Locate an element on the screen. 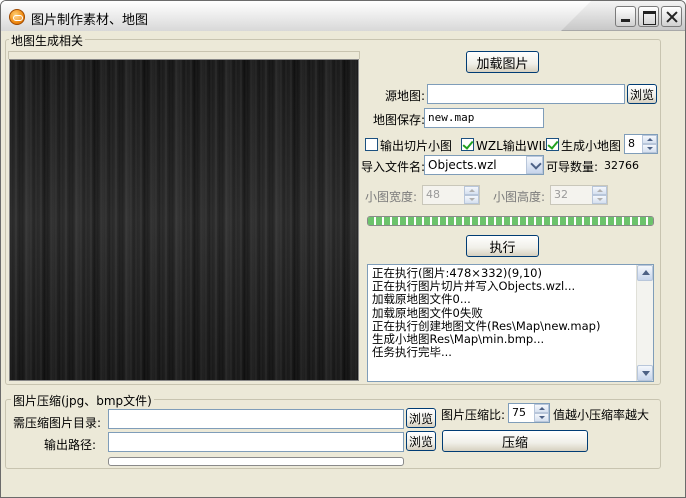 This screenshot has height=498, width=686. map-progress-bar is located at coordinates (510, 221).